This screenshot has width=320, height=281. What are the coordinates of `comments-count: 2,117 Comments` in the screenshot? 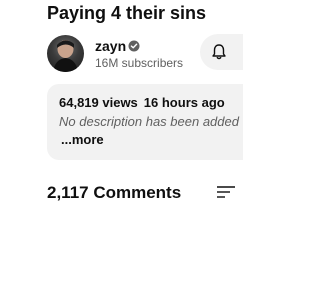 It's located at (114, 193).